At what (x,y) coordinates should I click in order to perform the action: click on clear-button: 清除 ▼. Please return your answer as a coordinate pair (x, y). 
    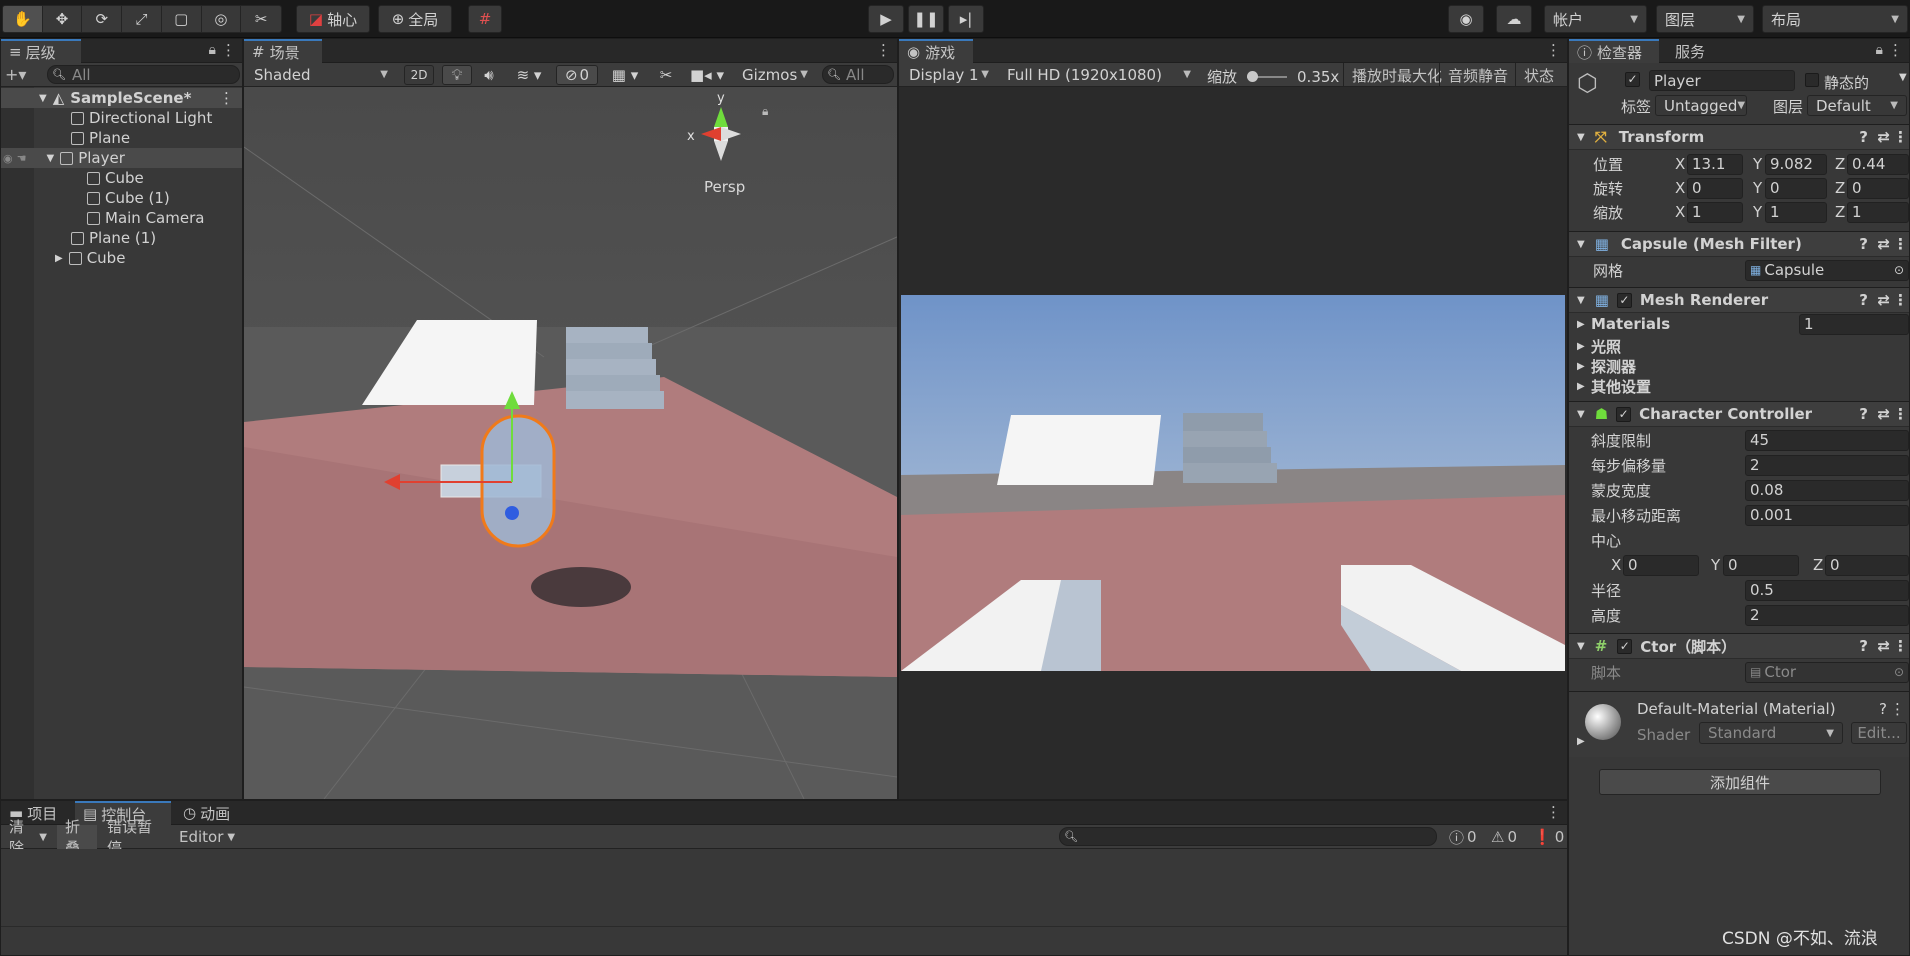
    Looking at the image, I should click on (28, 837).